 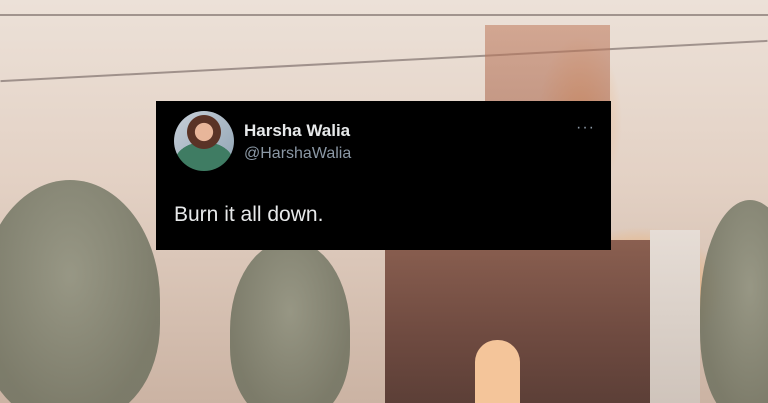 What do you see at coordinates (297, 131) in the screenshot?
I see `display-name: Harsha Walia` at bounding box center [297, 131].